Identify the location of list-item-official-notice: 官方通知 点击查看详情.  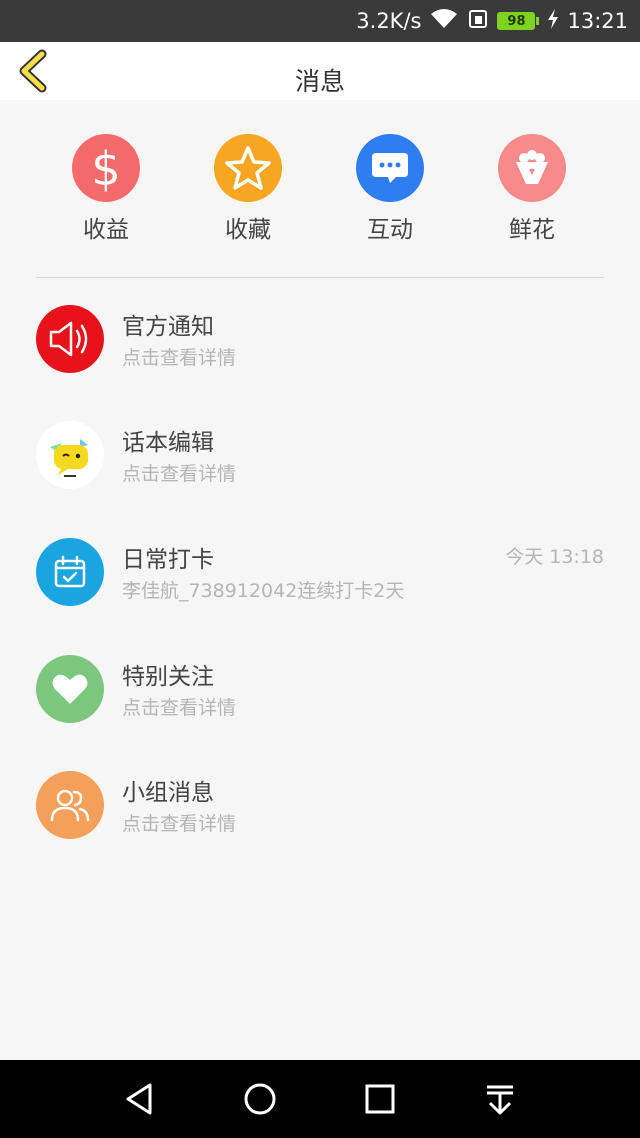
(320, 340).